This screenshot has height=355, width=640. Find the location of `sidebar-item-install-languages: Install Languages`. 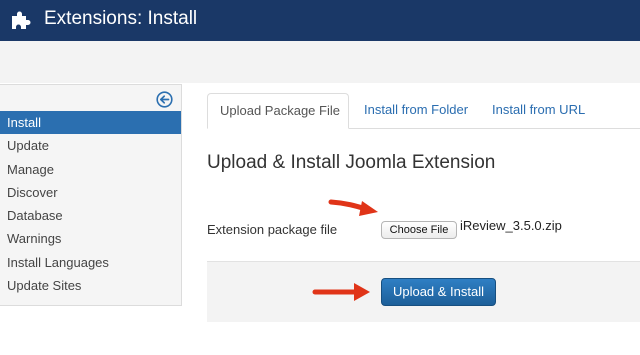

sidebar-item-install-languages: Install Languages is located at coordinates (90, 262).